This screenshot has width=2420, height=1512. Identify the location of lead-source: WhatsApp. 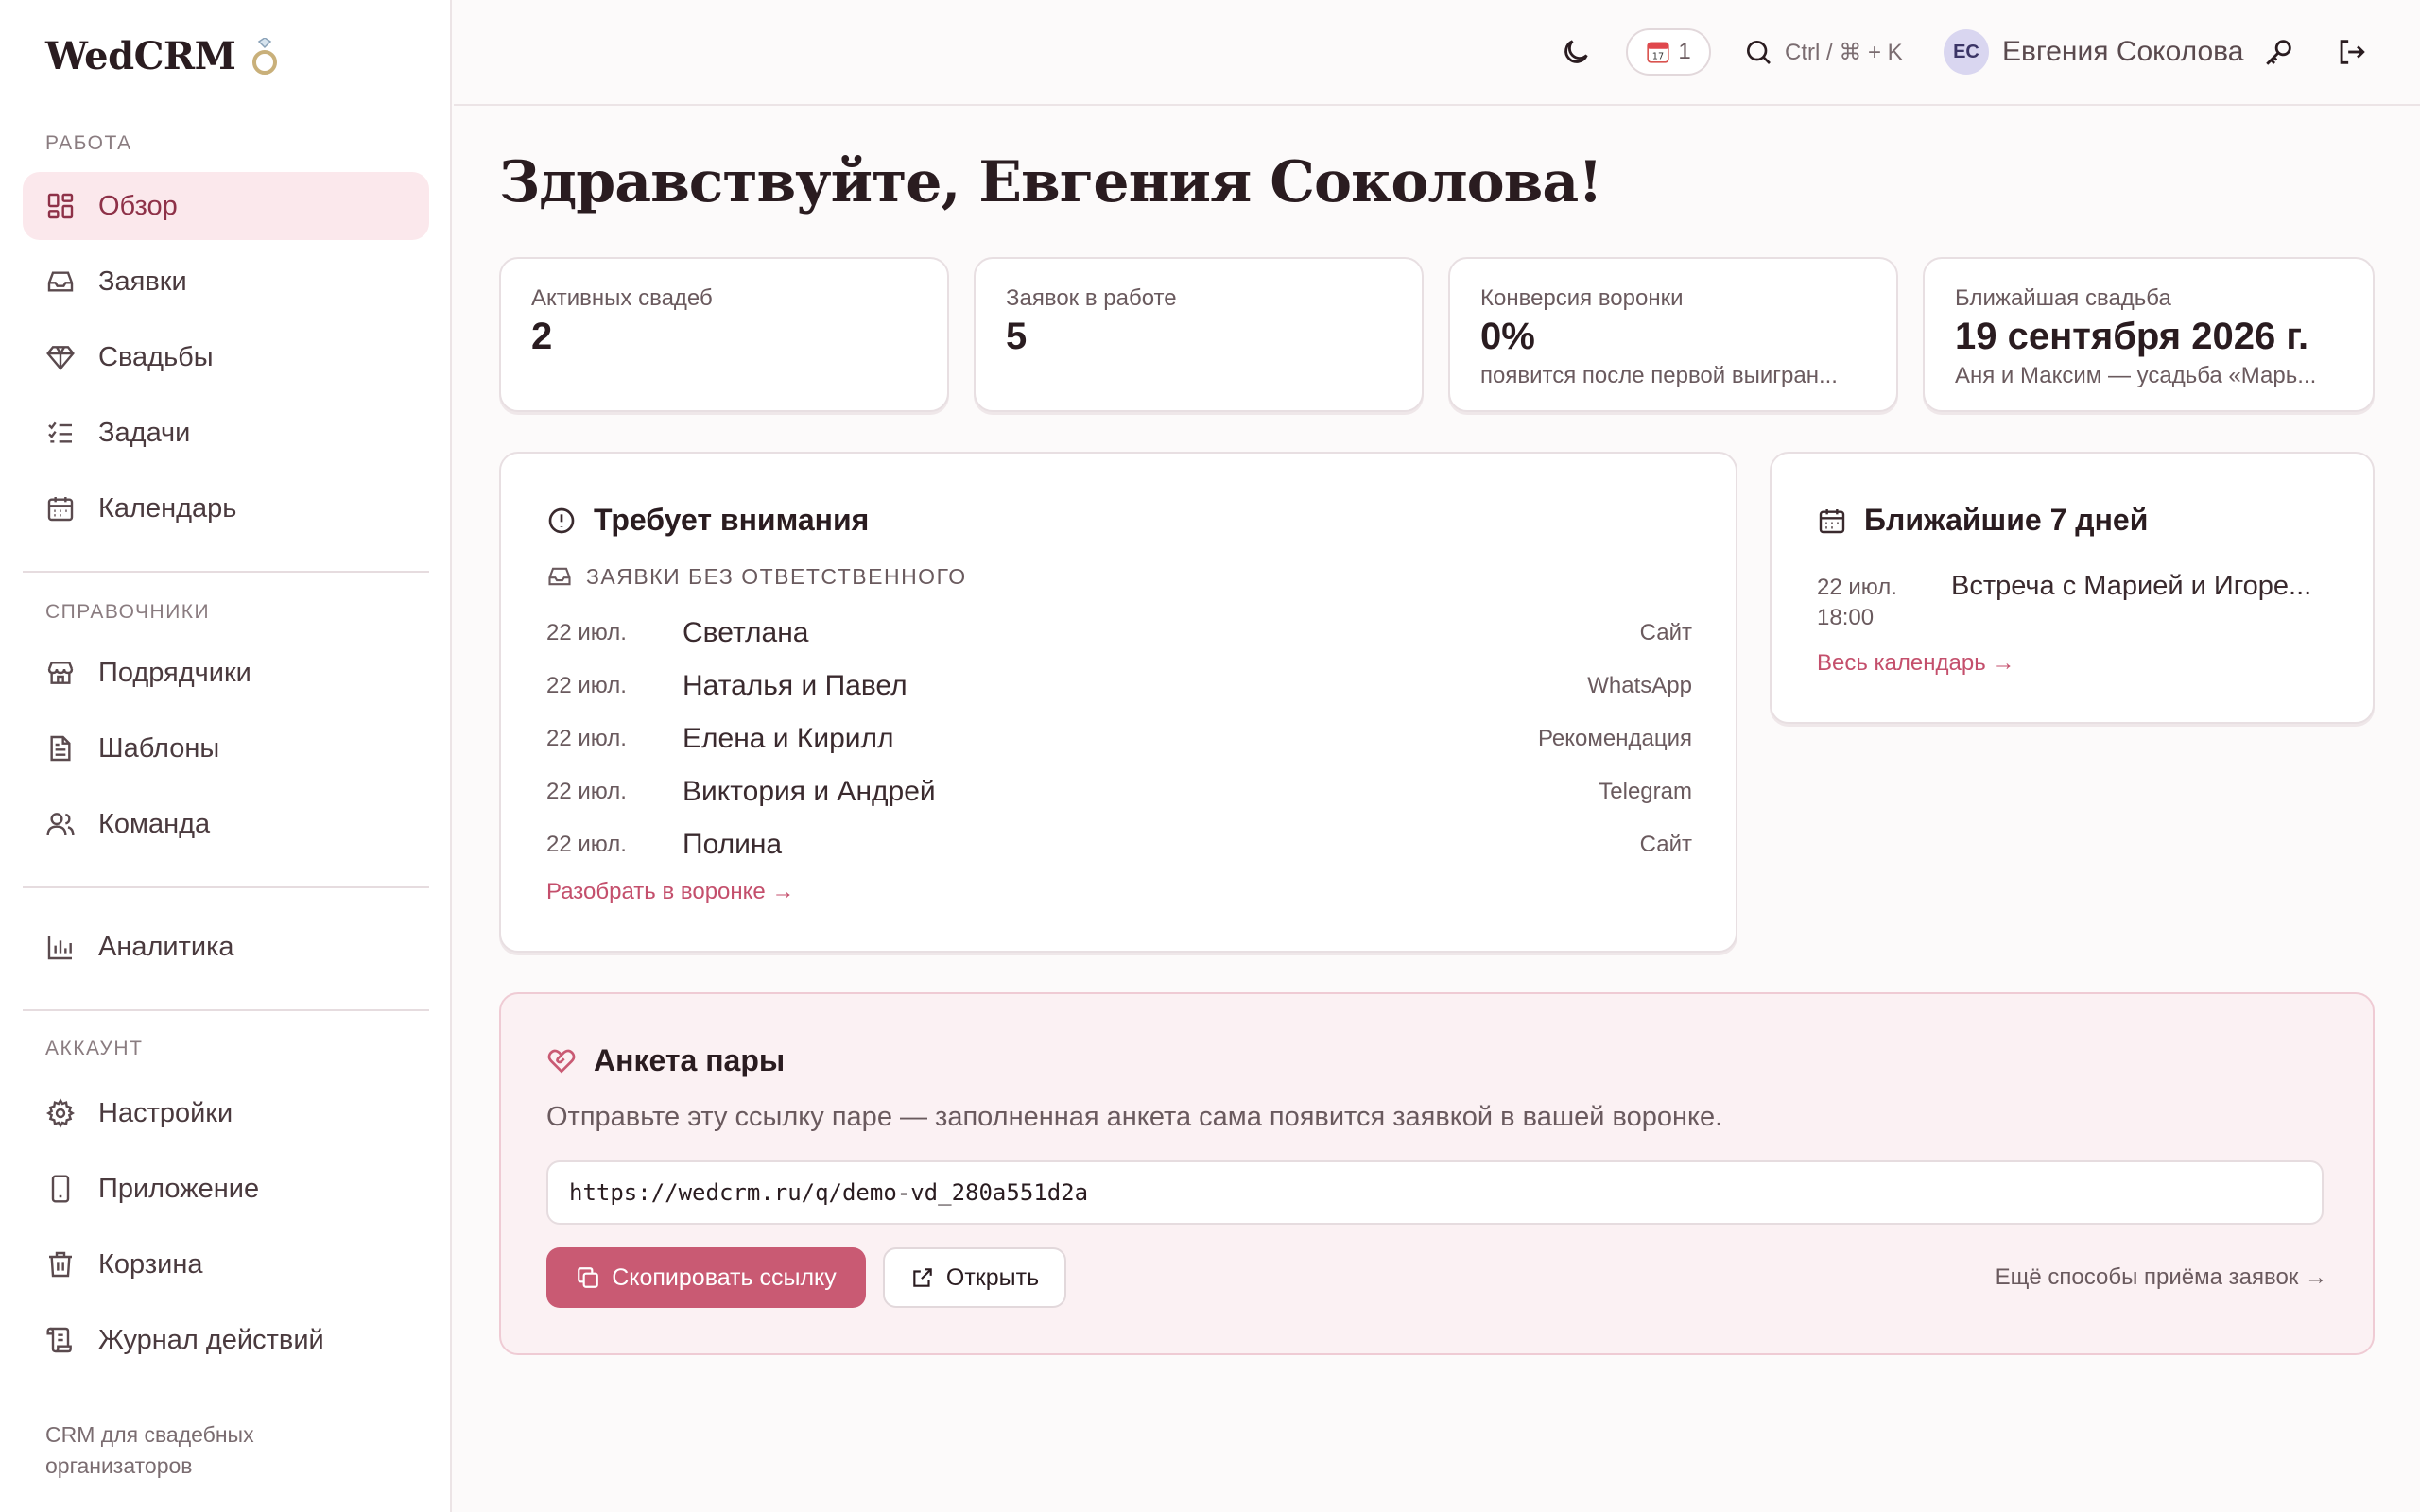
(1639, 685).